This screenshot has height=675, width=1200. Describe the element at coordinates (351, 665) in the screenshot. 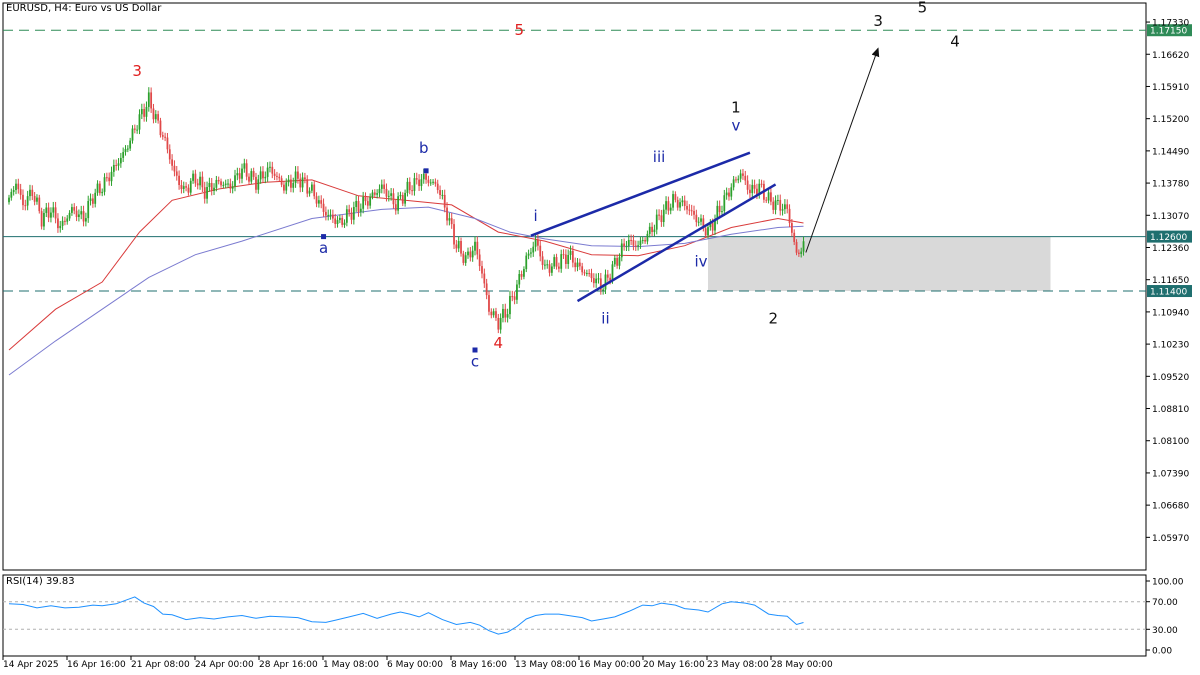

I see `time-tick-label: 1 May 08:00` at that location.